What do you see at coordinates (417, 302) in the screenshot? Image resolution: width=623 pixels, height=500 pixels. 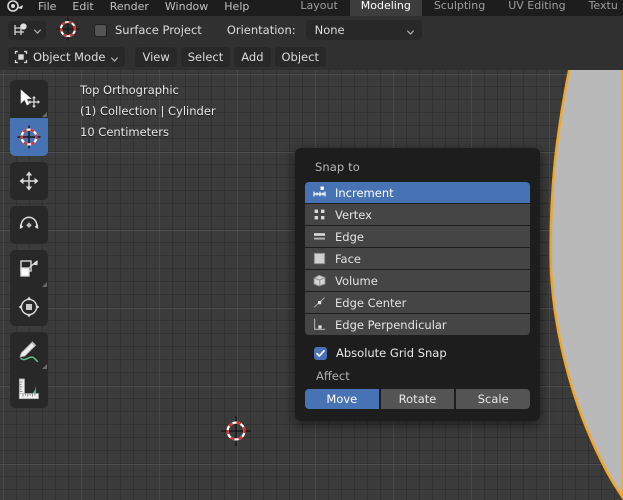 I see `snap-option-edge-center: Edge Center` at bounding box center [417, 302].